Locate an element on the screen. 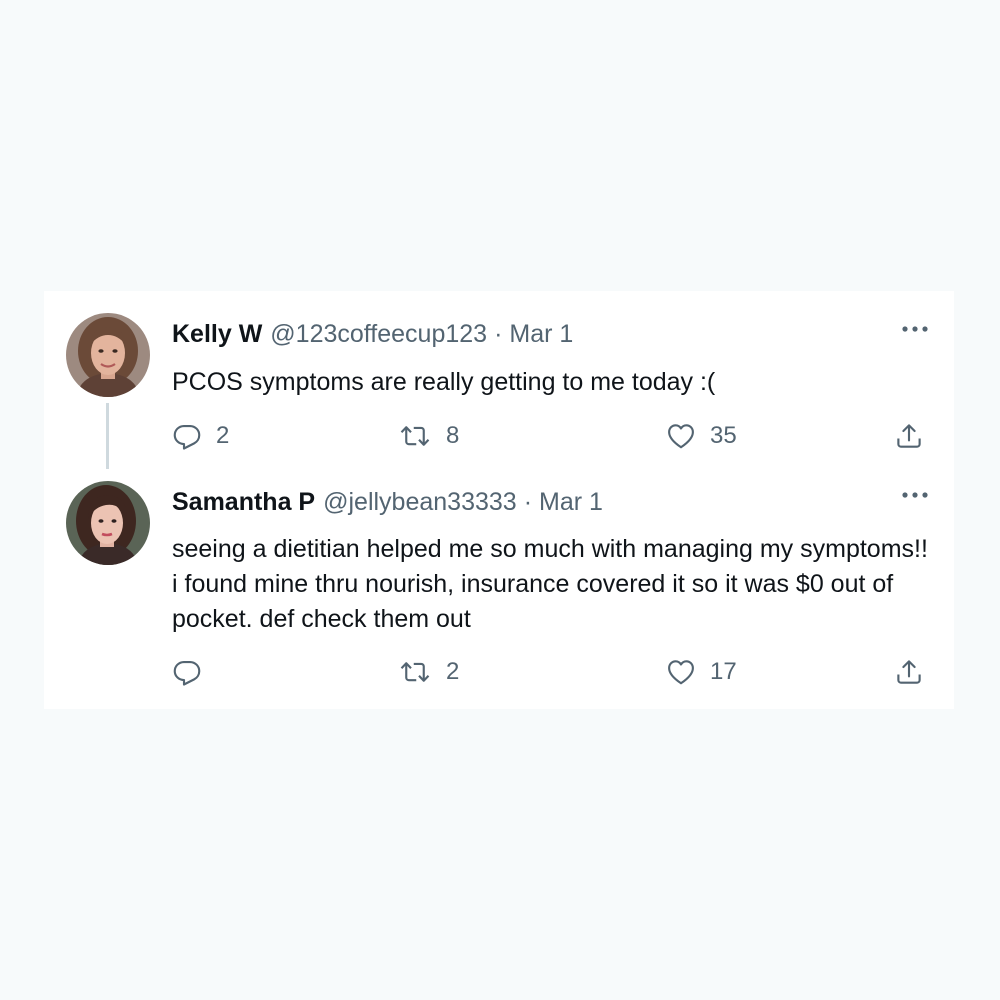 This screenshot has height=1000, width=1000. reply-button is located at coordinates (194, 672).